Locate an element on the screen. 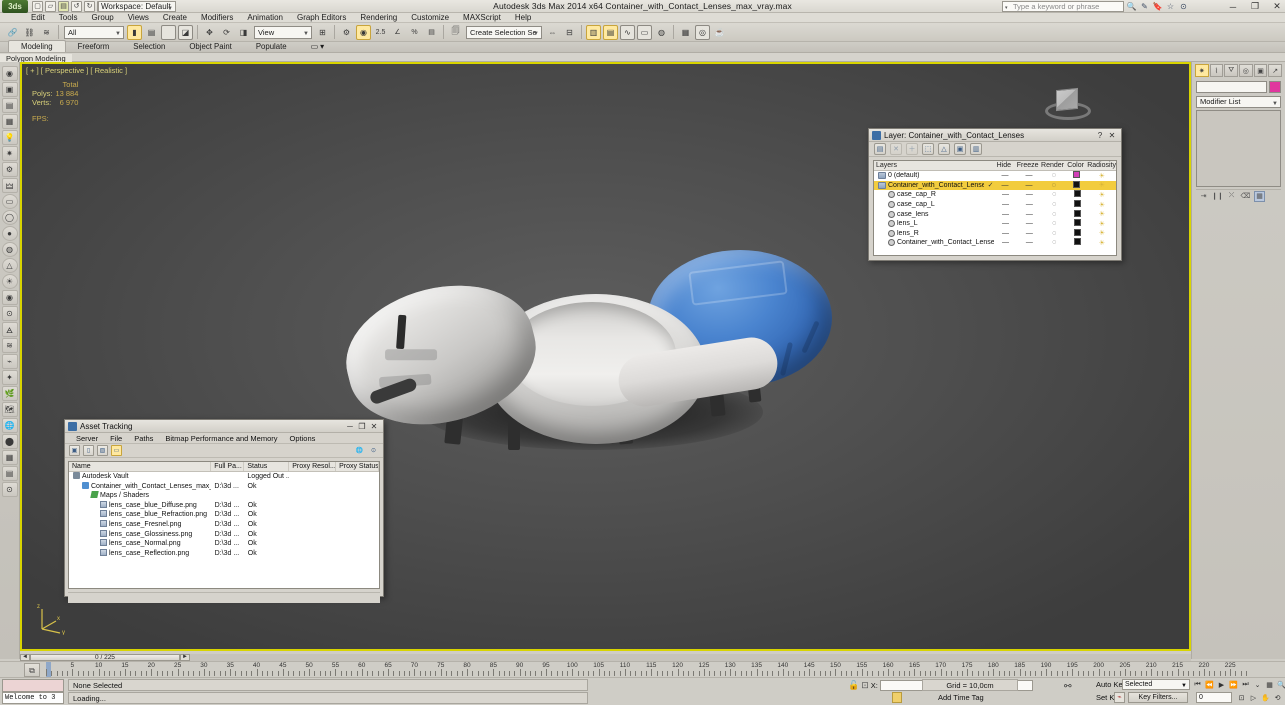 Image resolution: width=1285 pixels, height=705 pixels. omni-light-icon: ◉ is located at coordinates (9, 297).